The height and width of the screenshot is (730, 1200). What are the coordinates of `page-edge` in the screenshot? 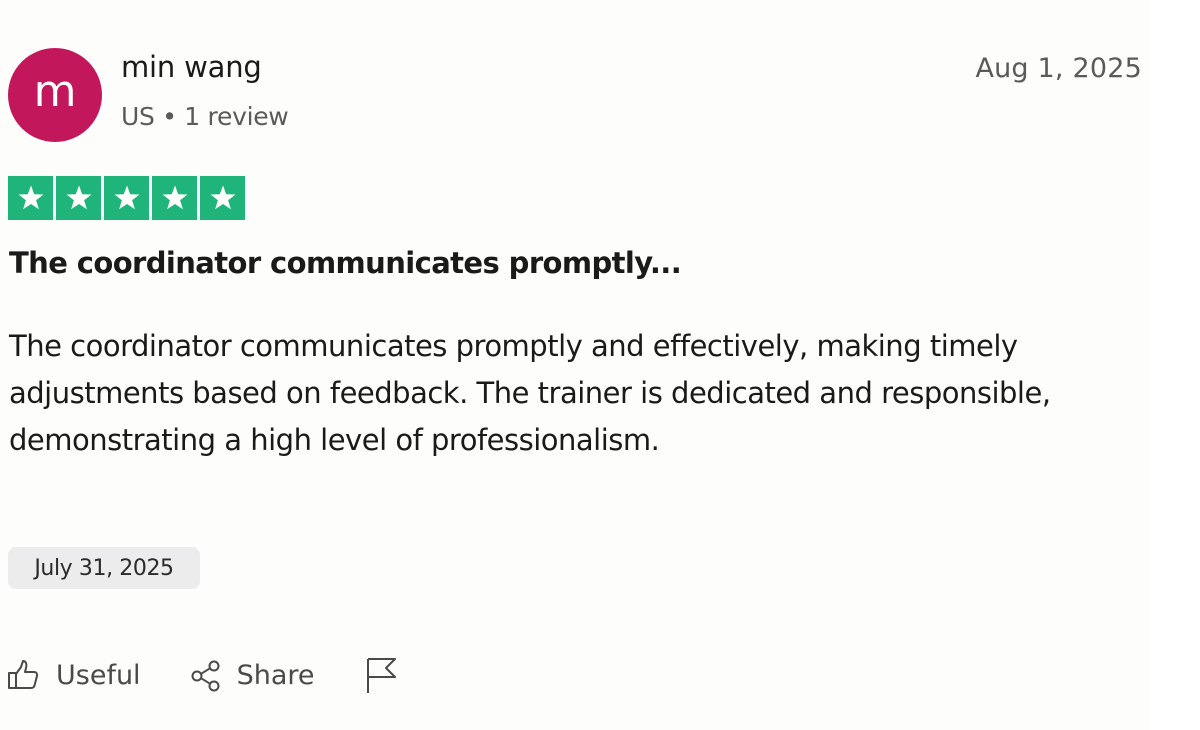 It's located at (1175, 365).